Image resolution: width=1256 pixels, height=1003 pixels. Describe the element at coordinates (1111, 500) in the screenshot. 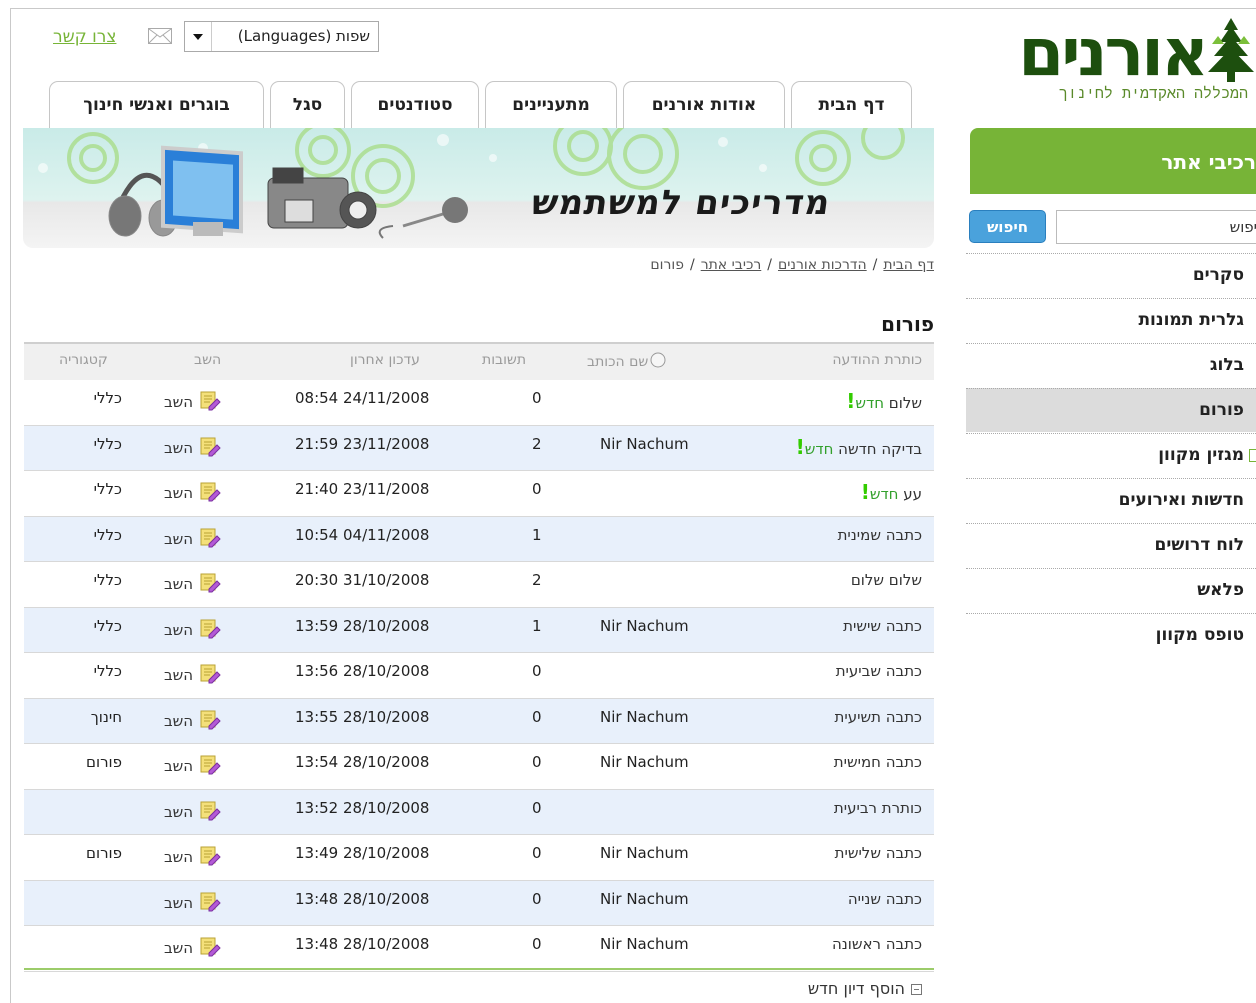

I see `sidebar-item-news: חדשות ואירועים` at that location.